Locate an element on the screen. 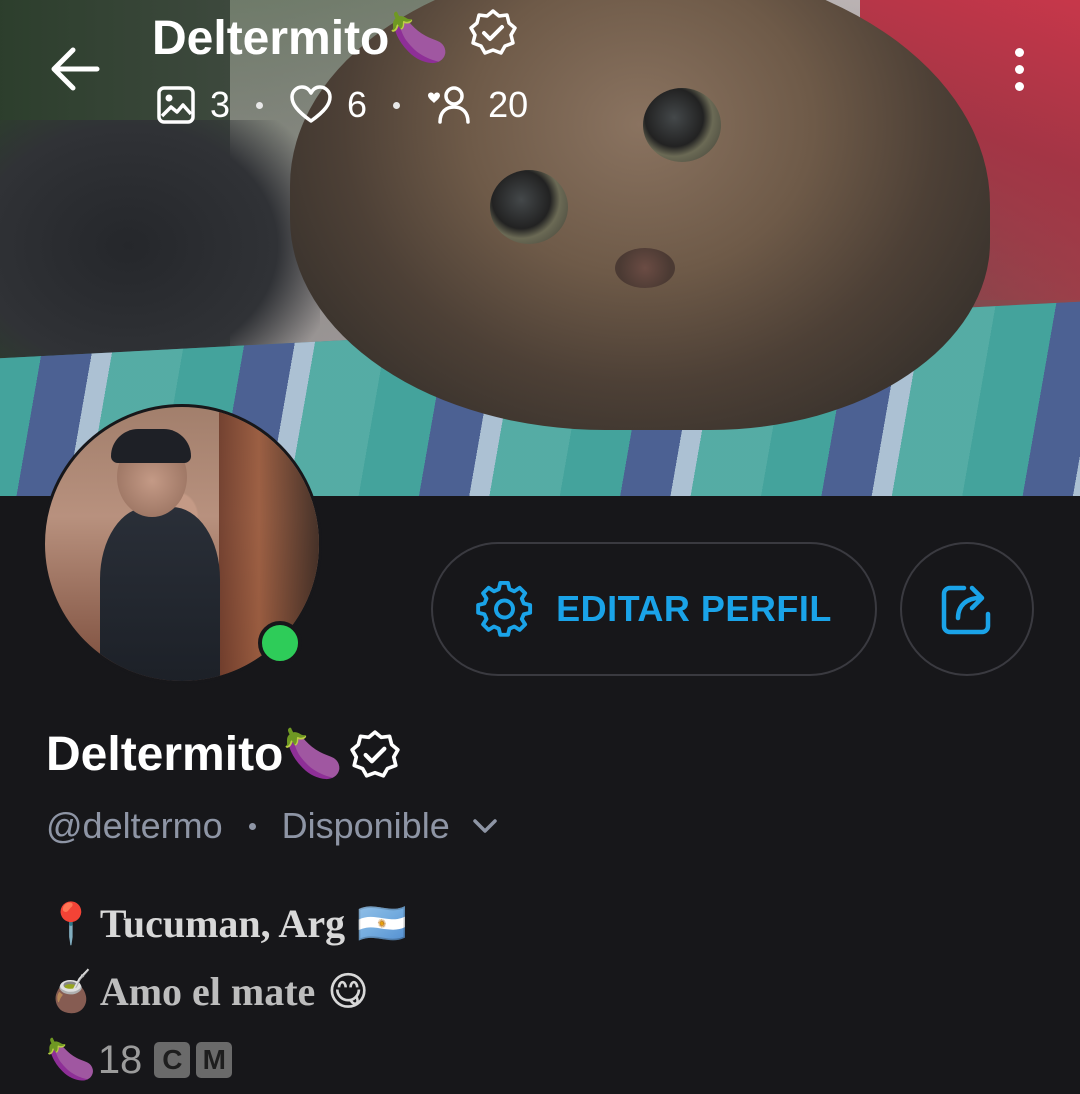 This screenshot has height=1094, width=1080. followers-icon is located at coordinates (449, 105).